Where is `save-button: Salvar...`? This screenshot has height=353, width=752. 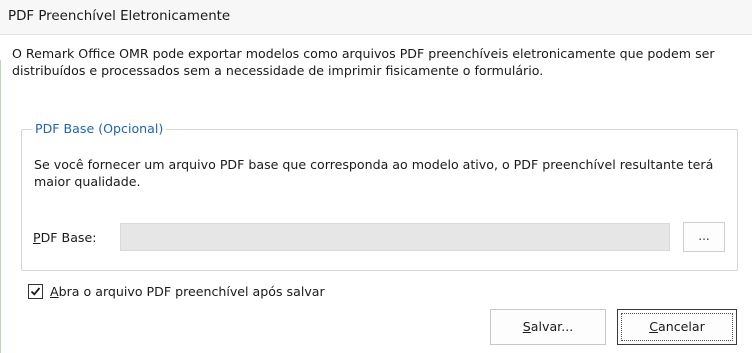
save-button: Salvar... is located at coordinates (548, 327).